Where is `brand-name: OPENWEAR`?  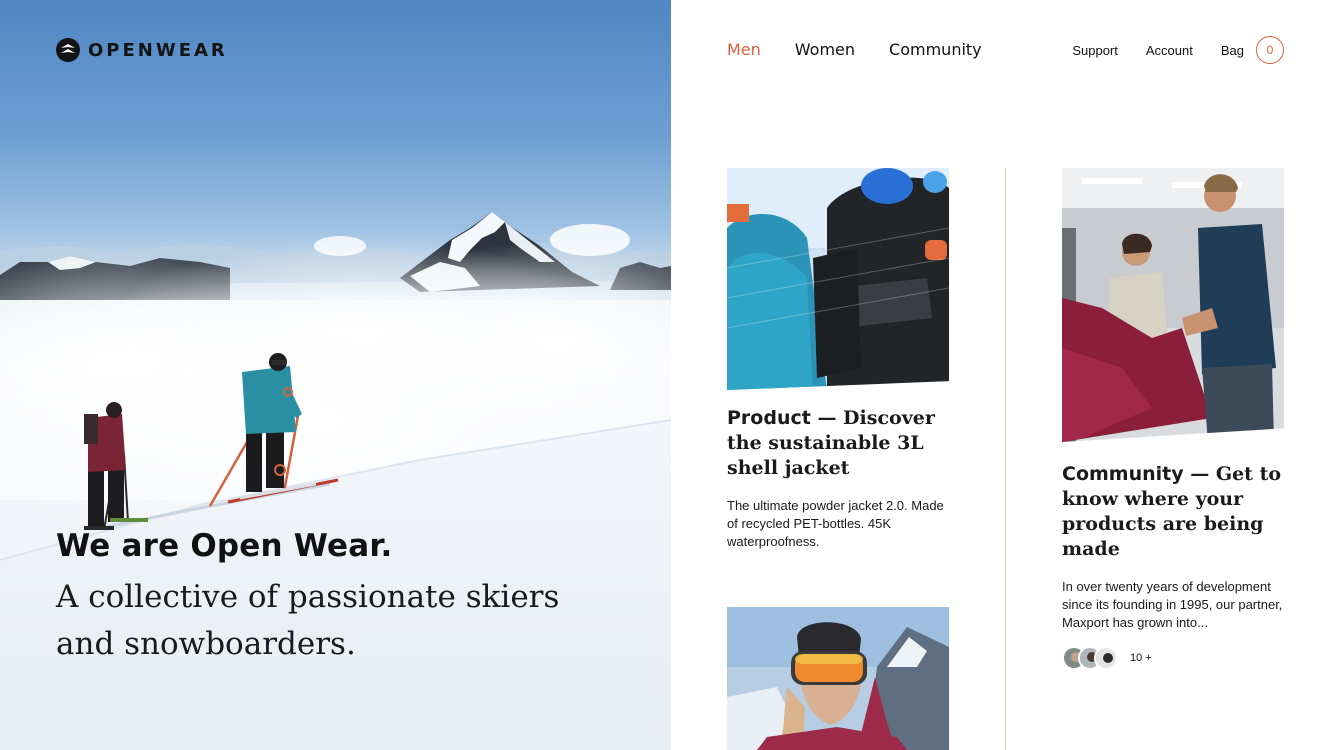 brand-name: OPENWEAR is located at coordinates (158, 50).